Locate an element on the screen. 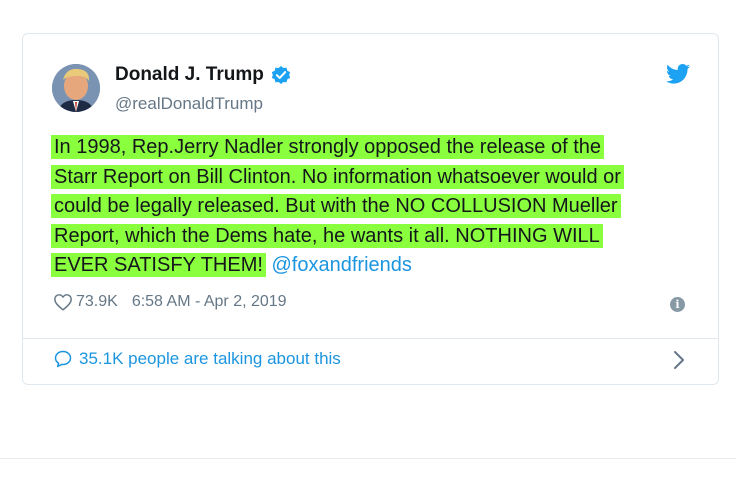  speech-bubble-icon is located at coordinates (63, 359).